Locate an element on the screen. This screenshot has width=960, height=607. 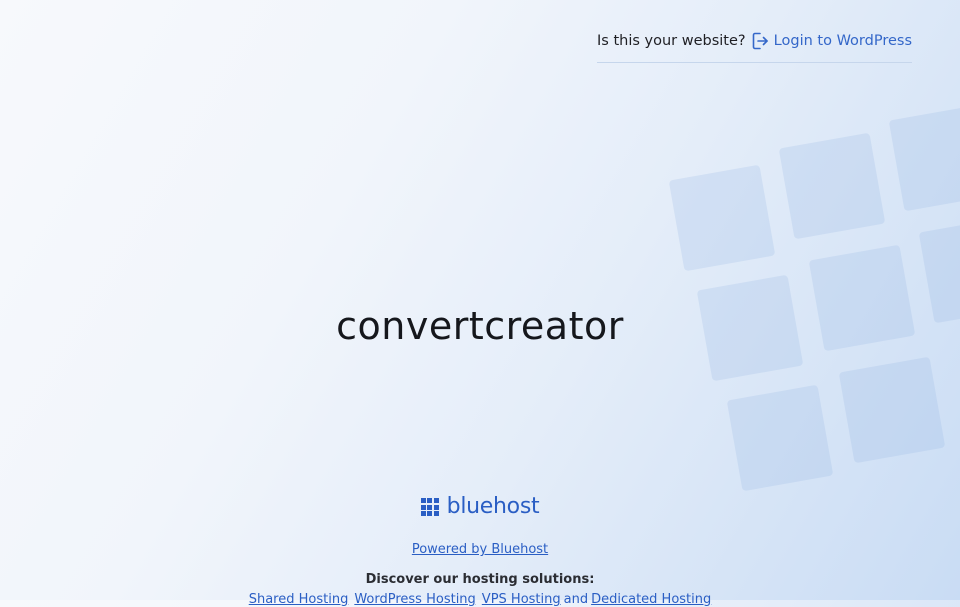
site-title: convertcreator is located at coordinates (480, 326).